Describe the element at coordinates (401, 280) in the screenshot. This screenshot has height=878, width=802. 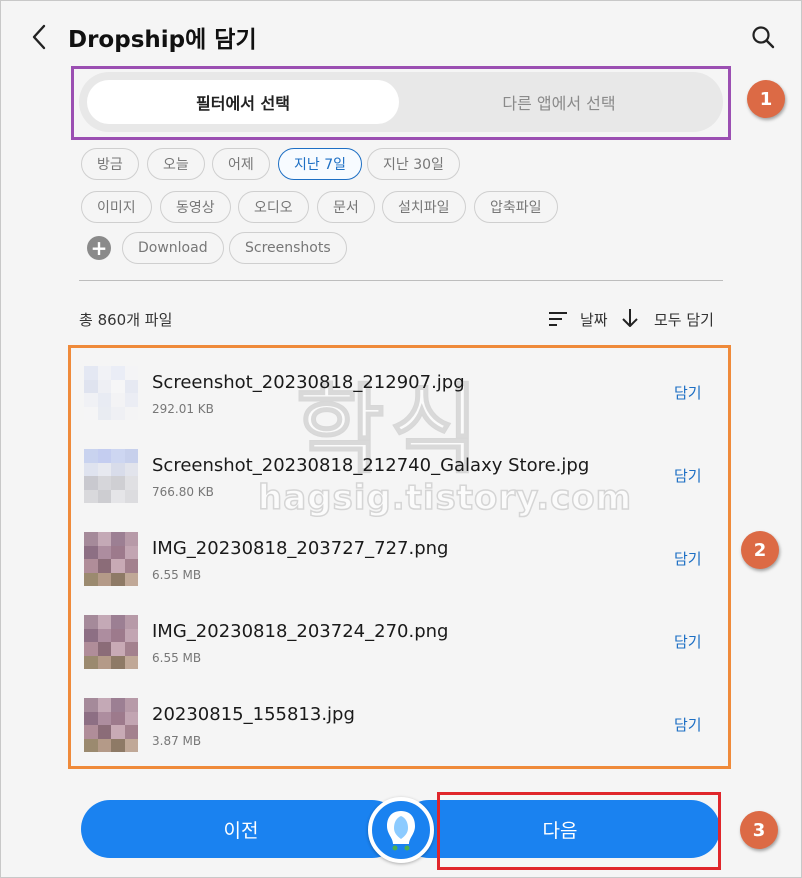
I see `divider` at that location.